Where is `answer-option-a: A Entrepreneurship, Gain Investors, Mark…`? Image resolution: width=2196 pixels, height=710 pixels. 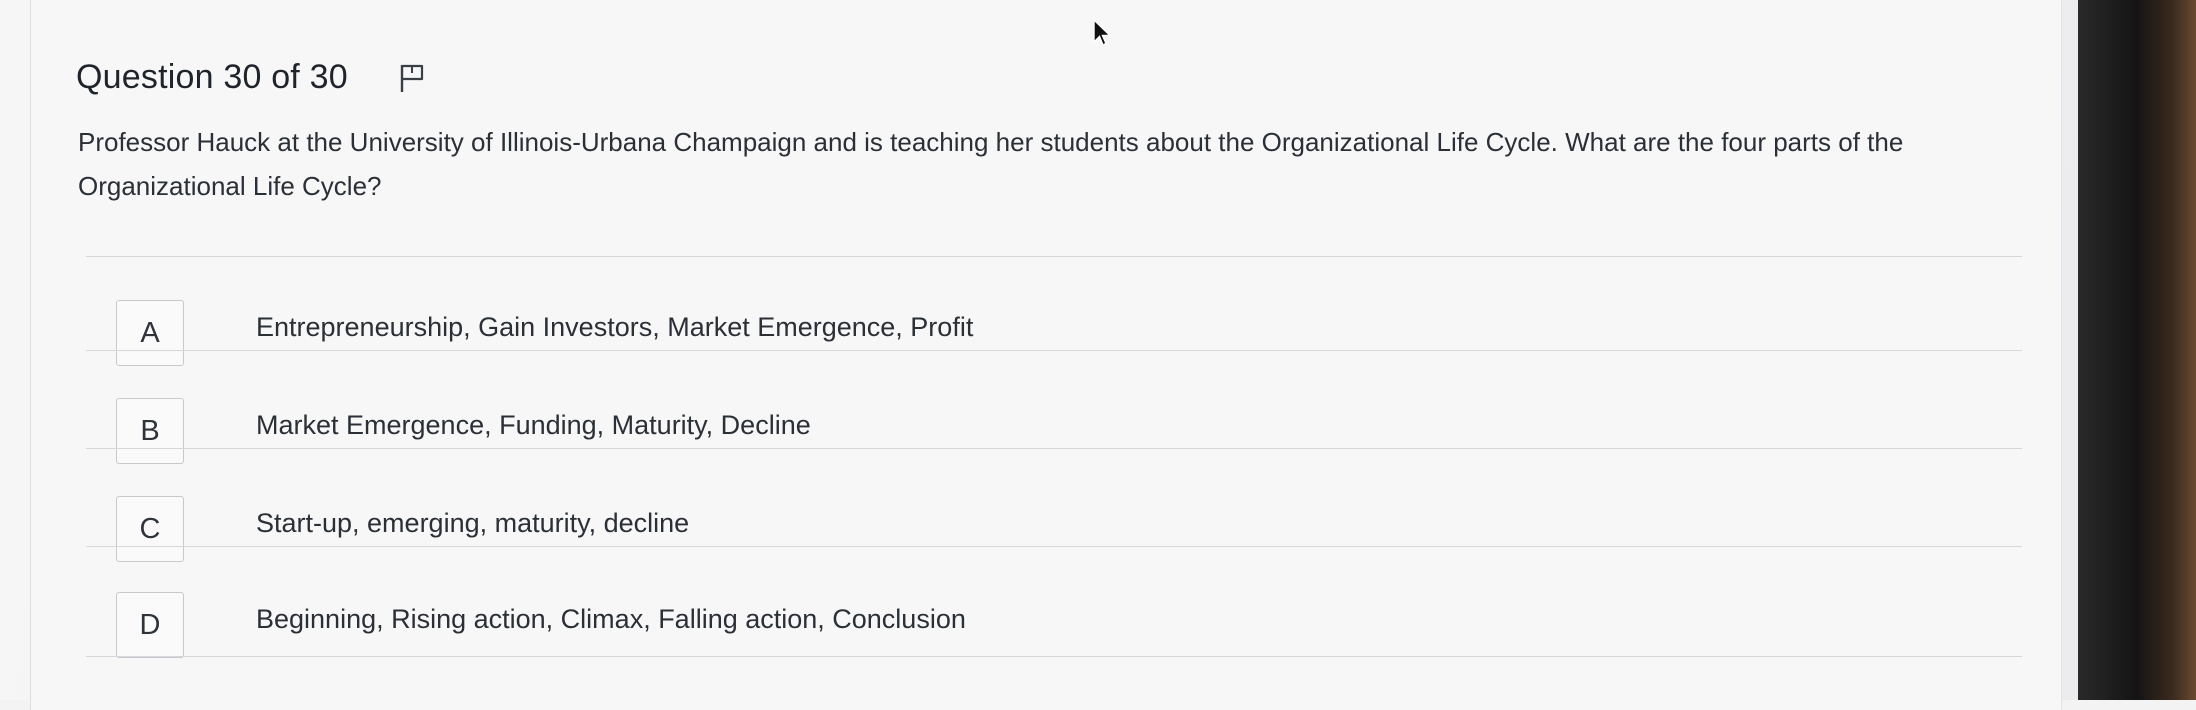
answer-option-a: A Entrepreneurship, Gain Investors, Mark… is located at coordinates (1054, 339).